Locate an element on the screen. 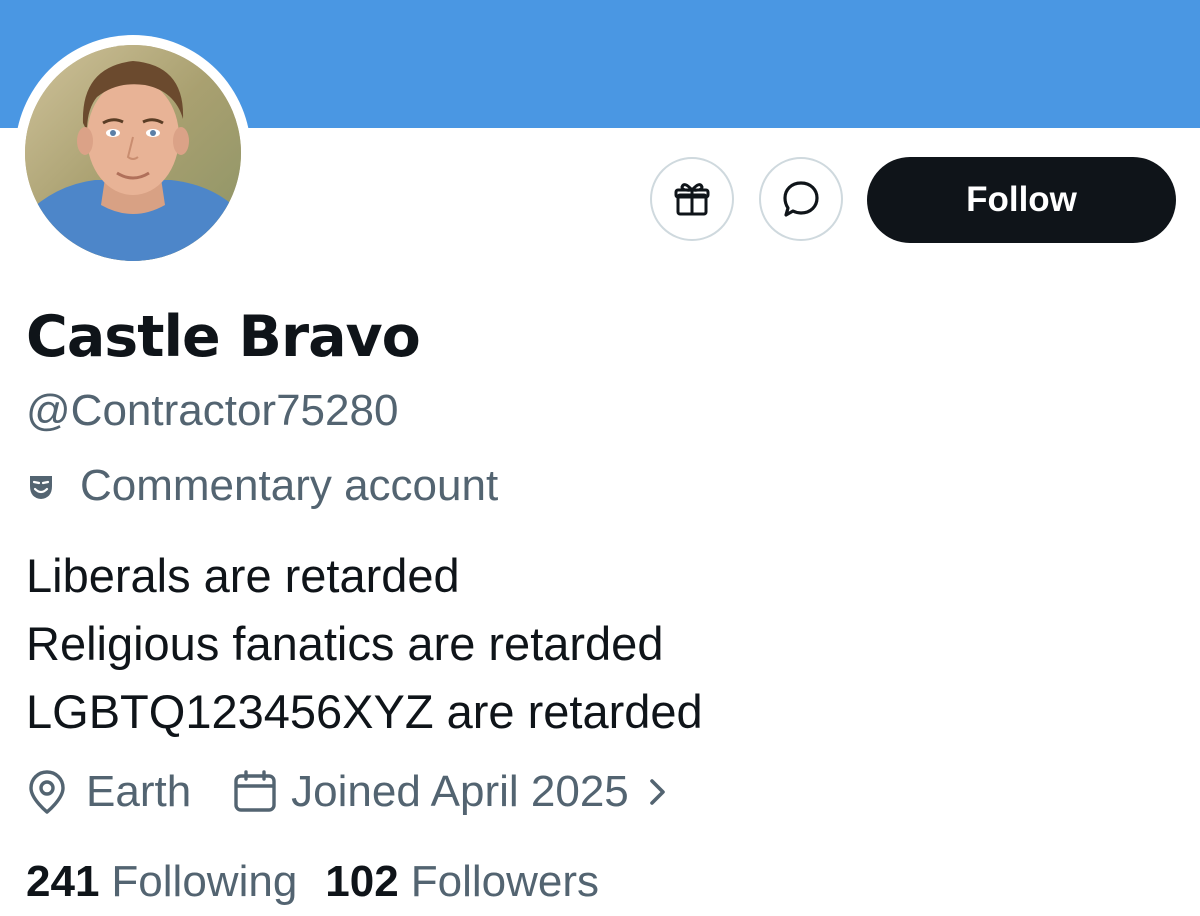 Image resolution: width=1200 pixels, height=916 pixels. account-label-text: Commentary account is located at coordinates (289, 485).